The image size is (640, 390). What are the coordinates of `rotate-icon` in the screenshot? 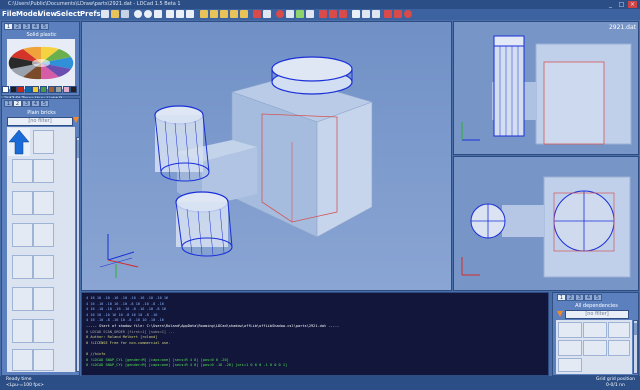 It's located at (300, 14).